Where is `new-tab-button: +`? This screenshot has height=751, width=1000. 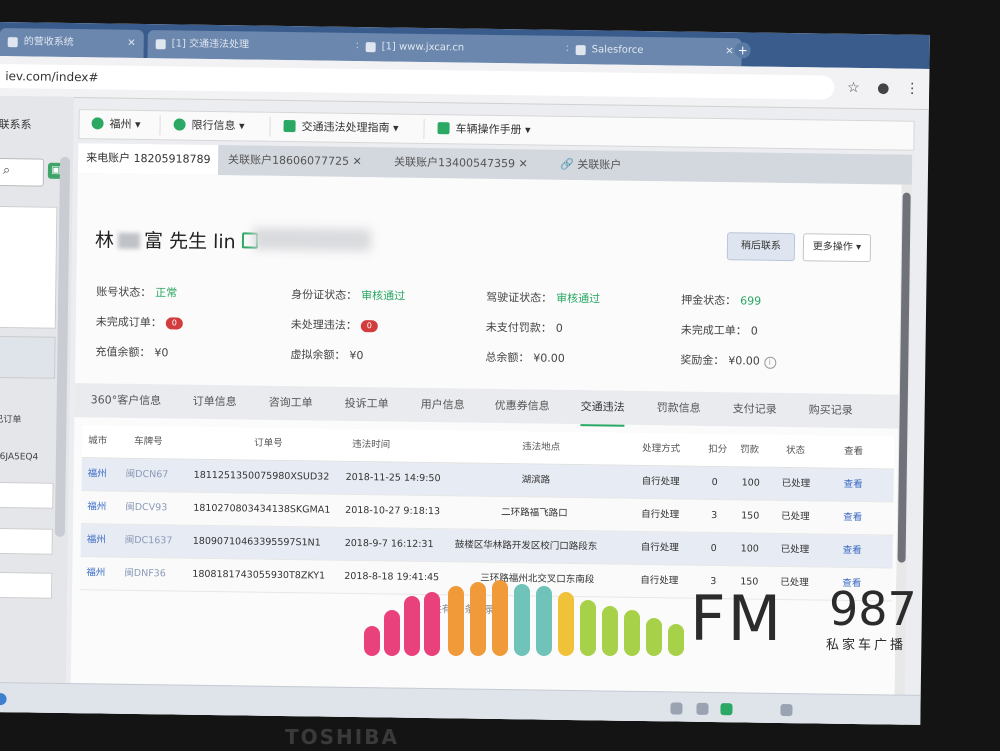 new-tab-button: + is located at coordinates (742, 50).